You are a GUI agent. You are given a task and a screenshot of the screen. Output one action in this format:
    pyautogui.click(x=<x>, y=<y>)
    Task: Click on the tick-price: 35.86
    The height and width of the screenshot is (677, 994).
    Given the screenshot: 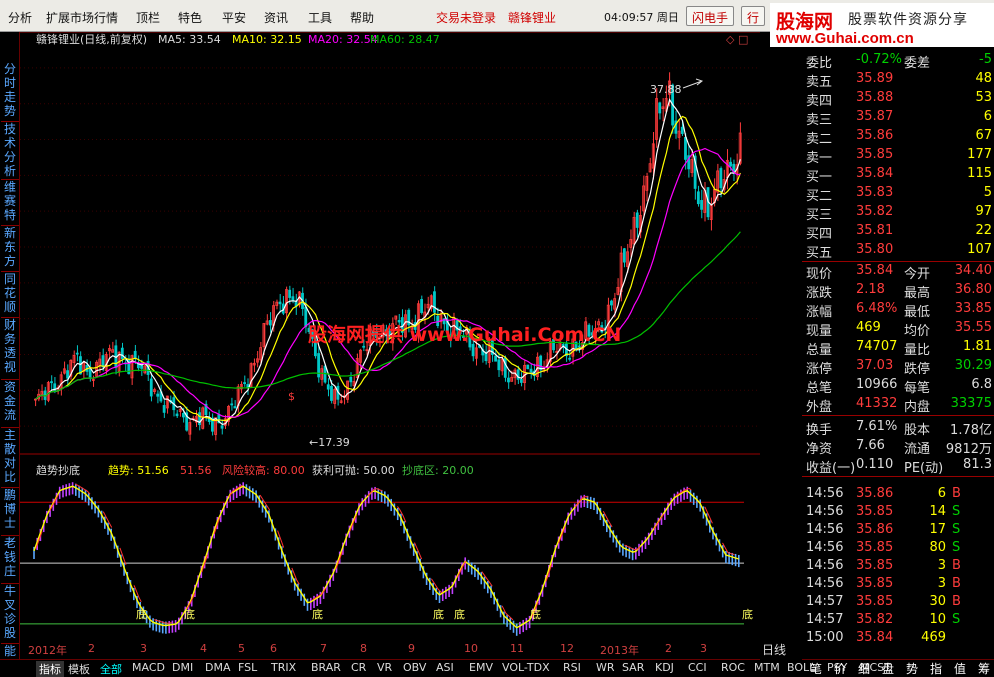 What is the action you would take?
    pyautogui.click(x=875, y=493)
    